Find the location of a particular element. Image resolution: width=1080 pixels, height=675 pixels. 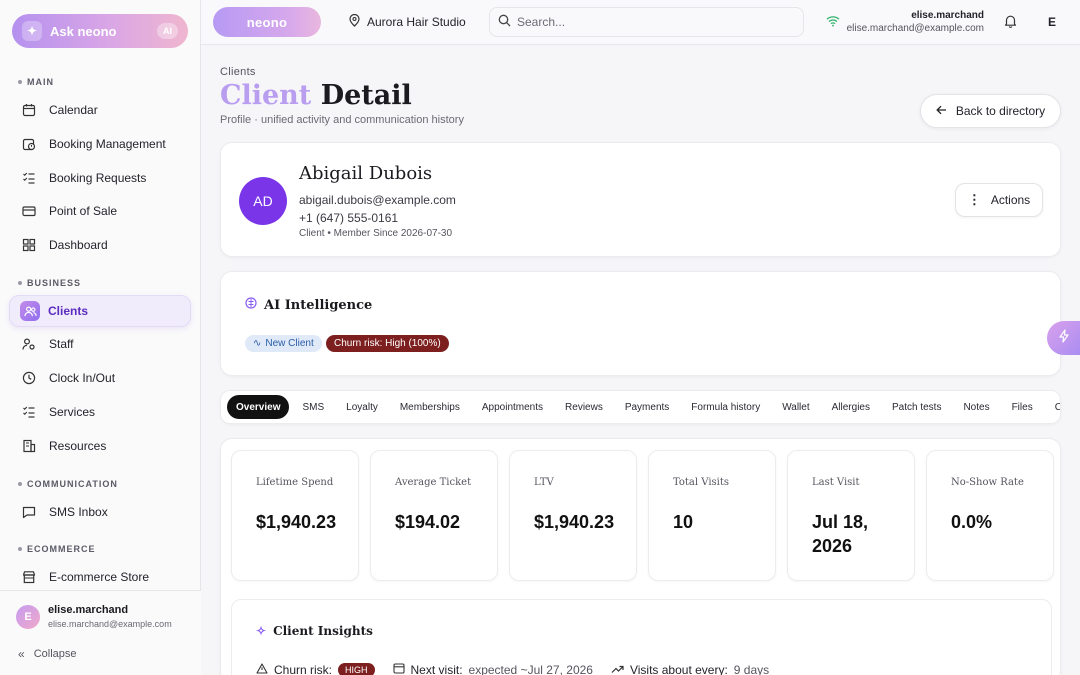

tab-loyalty: Loyalty is located at coordinates (362, 407).